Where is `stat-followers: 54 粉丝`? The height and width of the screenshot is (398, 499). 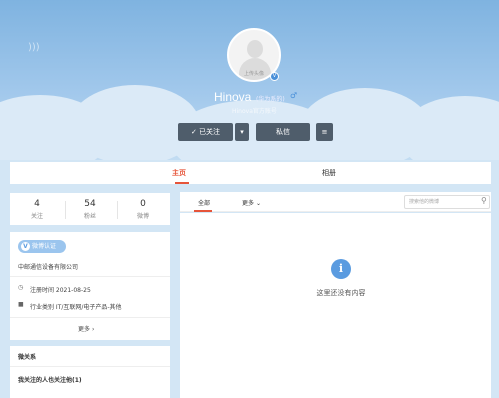
stat-followers: 54 粉丝 is located at coordinates (90, 209).